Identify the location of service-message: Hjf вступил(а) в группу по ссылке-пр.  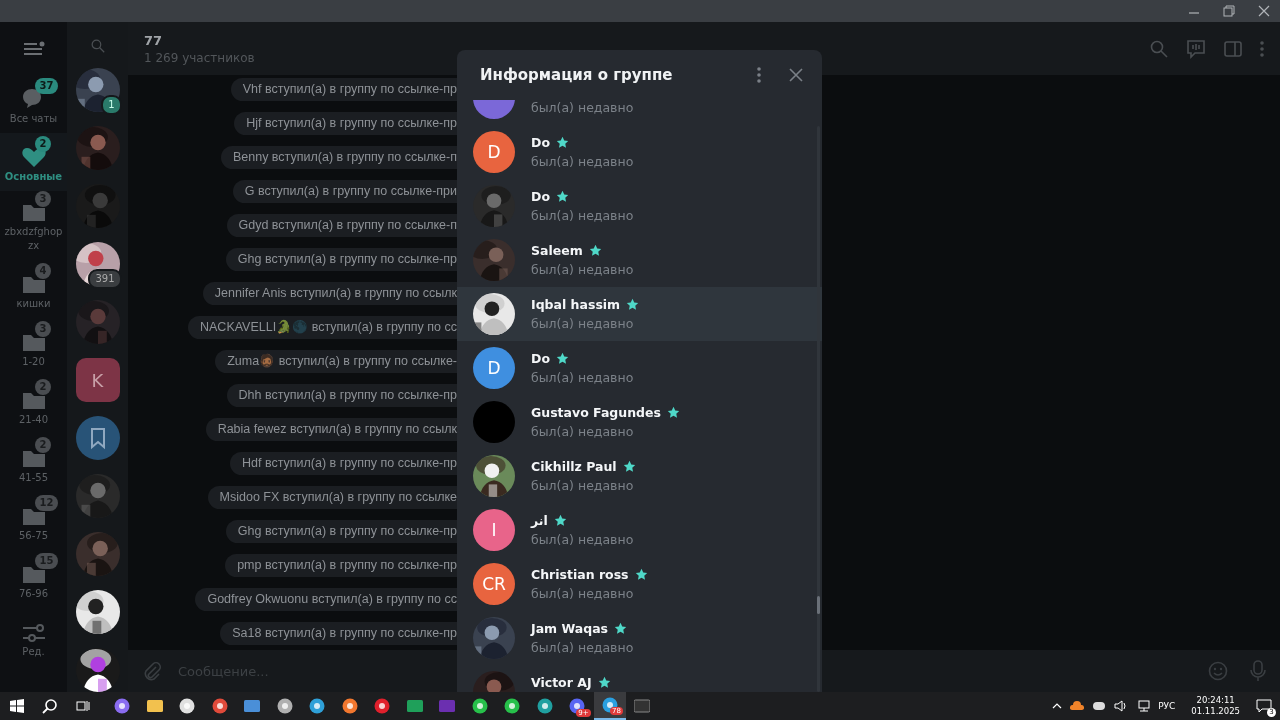
(345, 123).